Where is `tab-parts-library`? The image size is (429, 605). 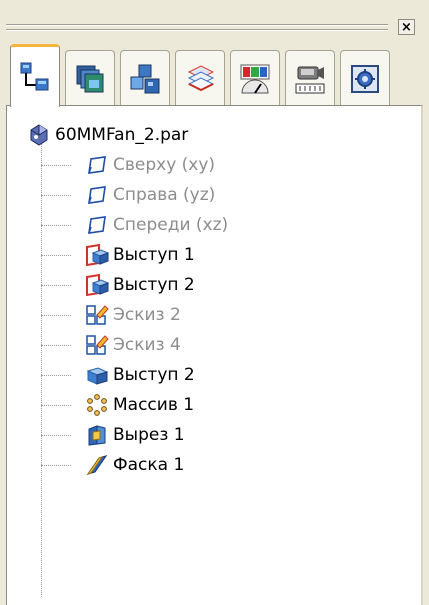 tab-parts-library is located at coordinates (145, 78).